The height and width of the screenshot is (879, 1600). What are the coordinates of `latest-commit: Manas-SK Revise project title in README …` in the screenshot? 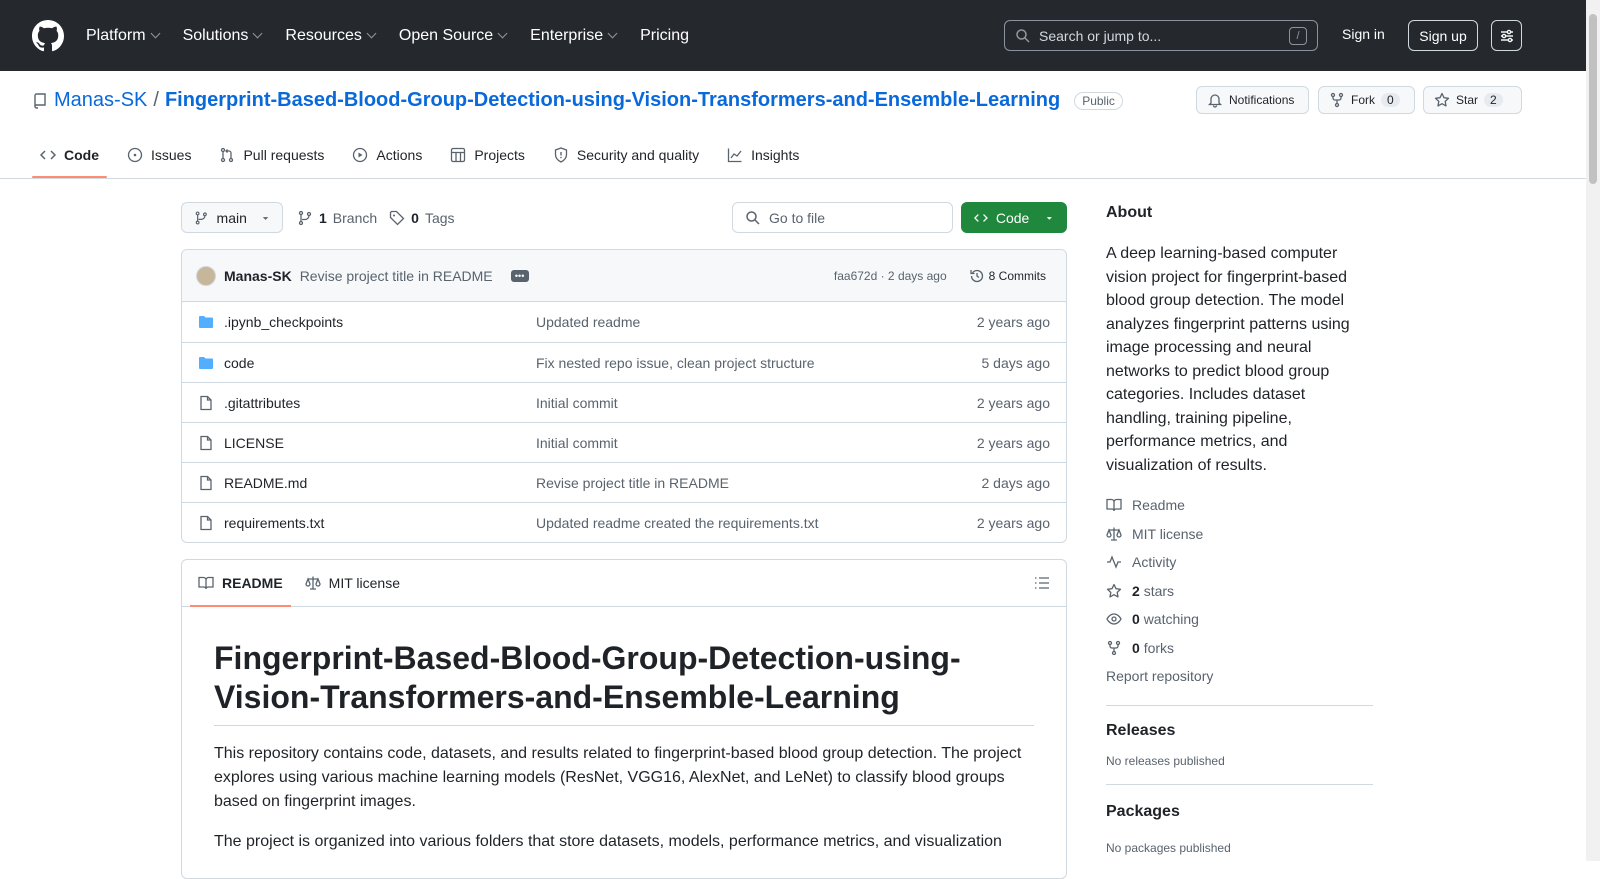 It's located at (624, 276).